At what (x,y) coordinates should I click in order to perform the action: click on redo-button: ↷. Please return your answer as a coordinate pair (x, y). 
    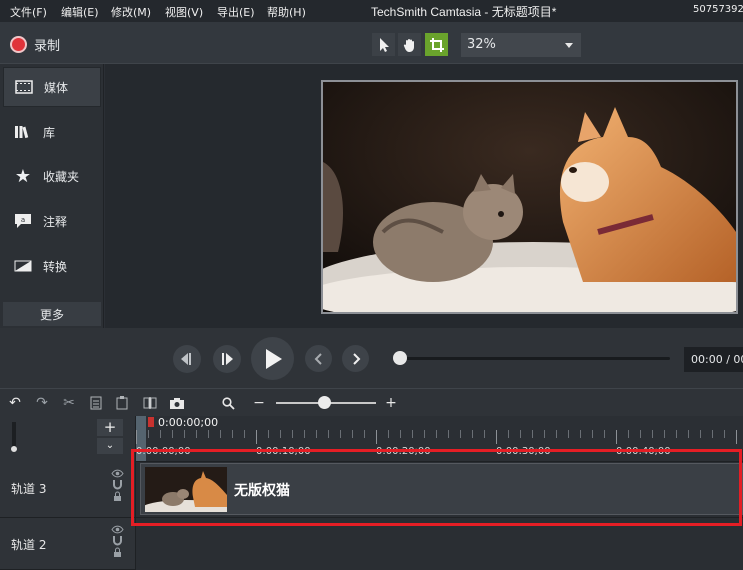
    Looking at the image, I should click on (42, 403).